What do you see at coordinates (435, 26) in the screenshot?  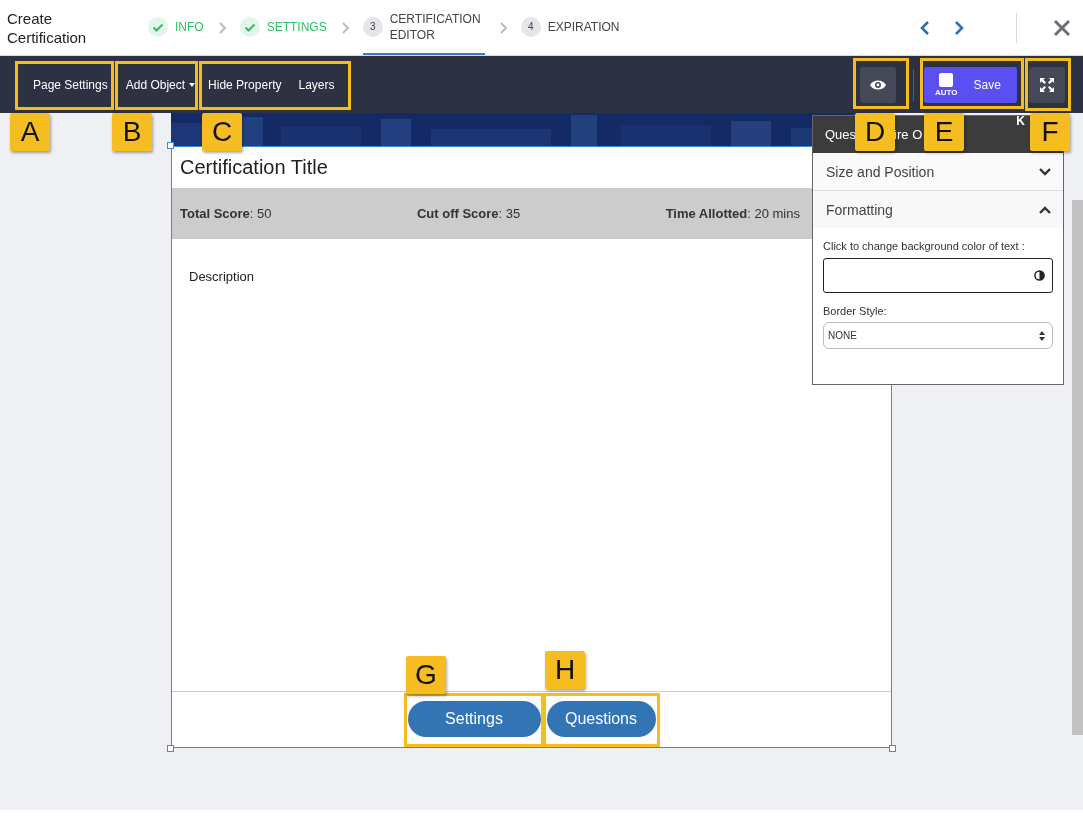 I see `step-label: CERTIFICATION EDITOR` at bounding box center [435, 26].